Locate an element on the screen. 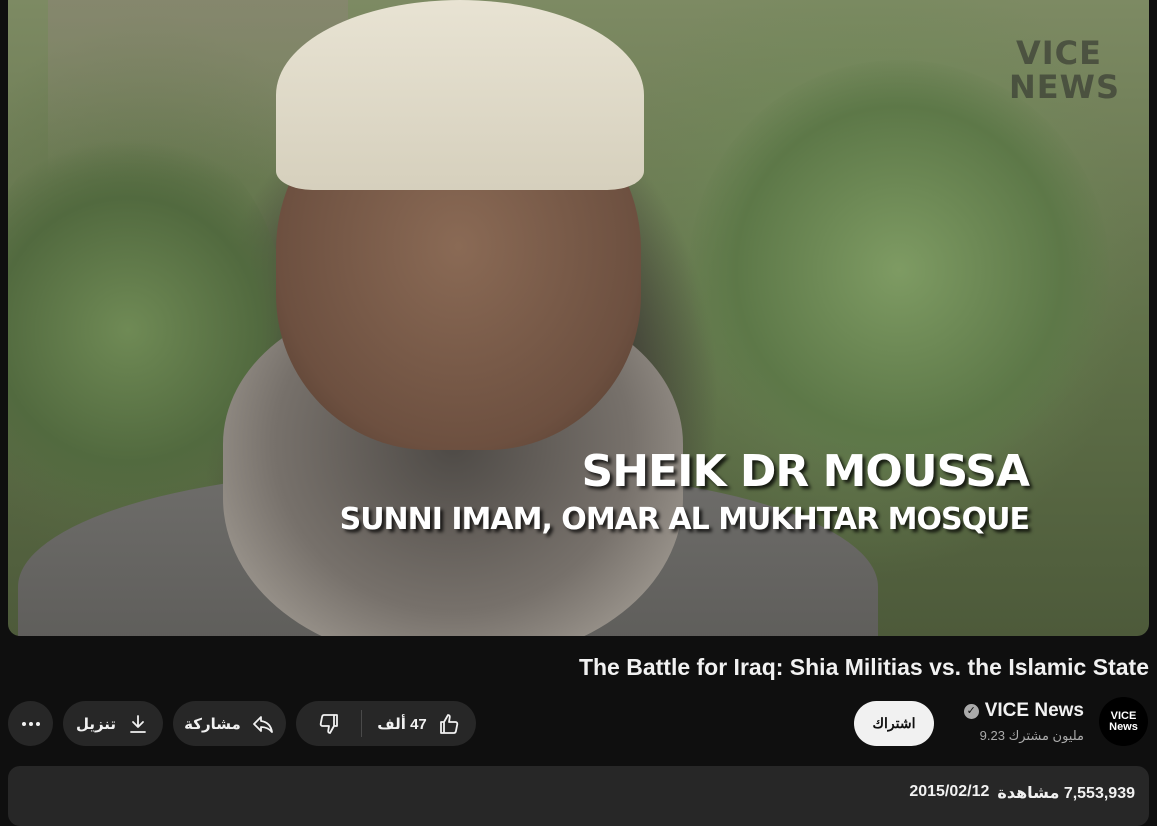 Image resolution: width=1157 pixels, height=826 pixels. thumbs-down-icon is located at coordinates (328, 723).